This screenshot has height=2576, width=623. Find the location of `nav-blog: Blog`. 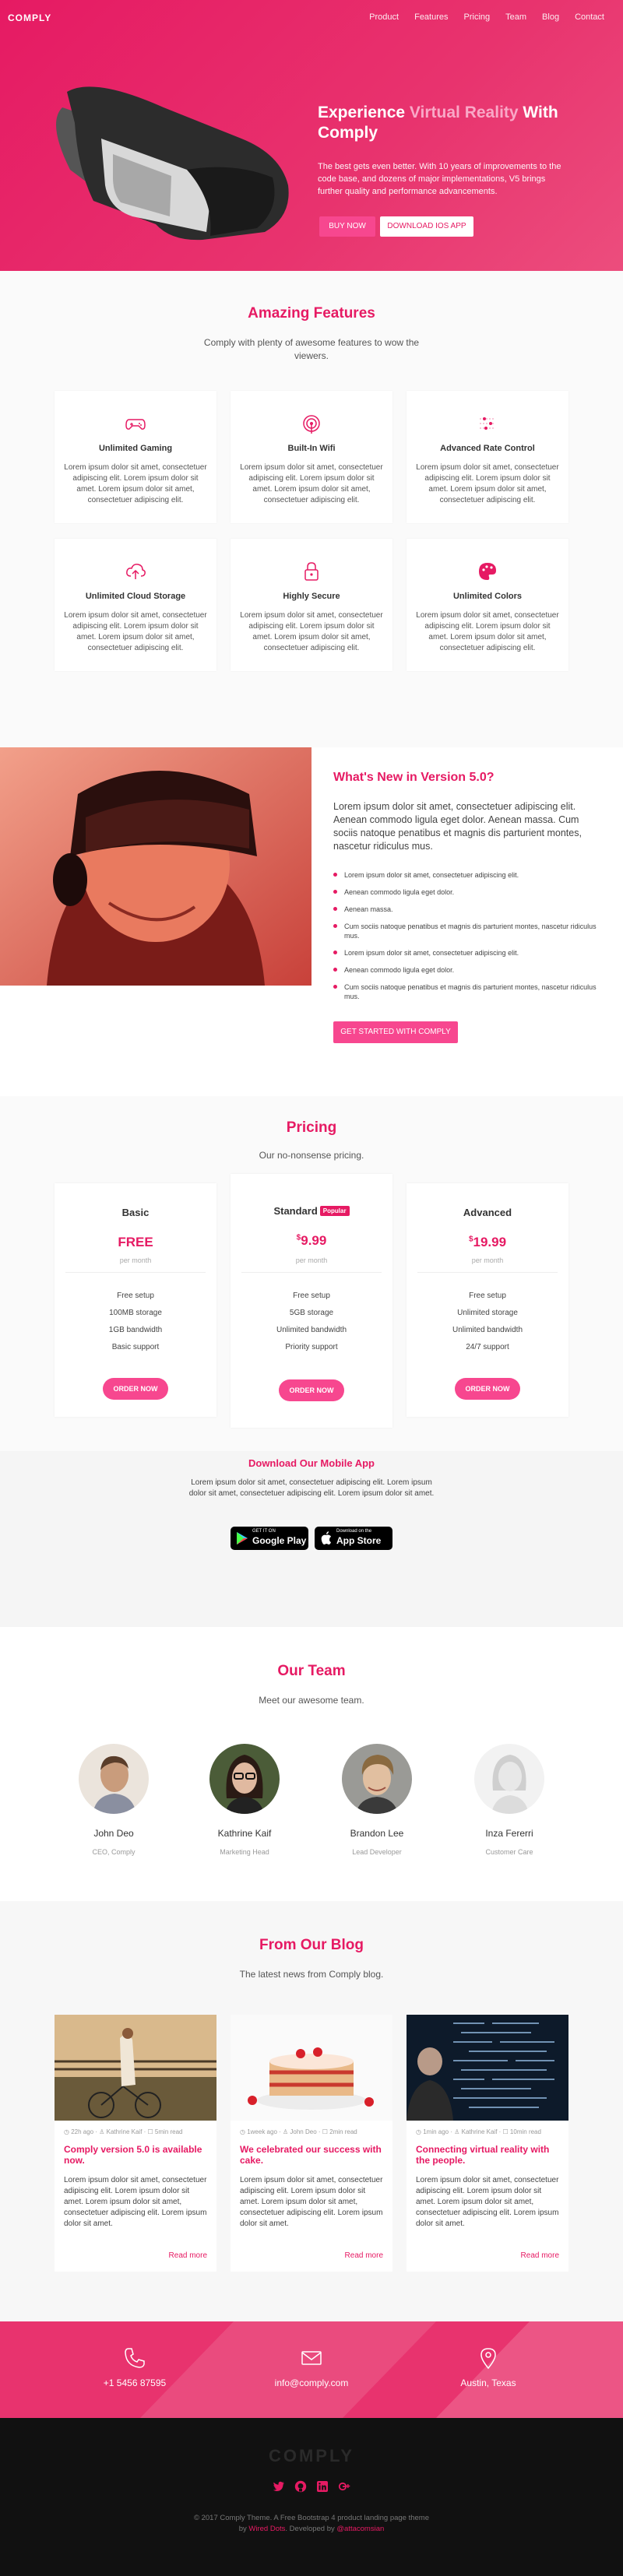

nav-blog: Blog is located at coordinates (551, 17).